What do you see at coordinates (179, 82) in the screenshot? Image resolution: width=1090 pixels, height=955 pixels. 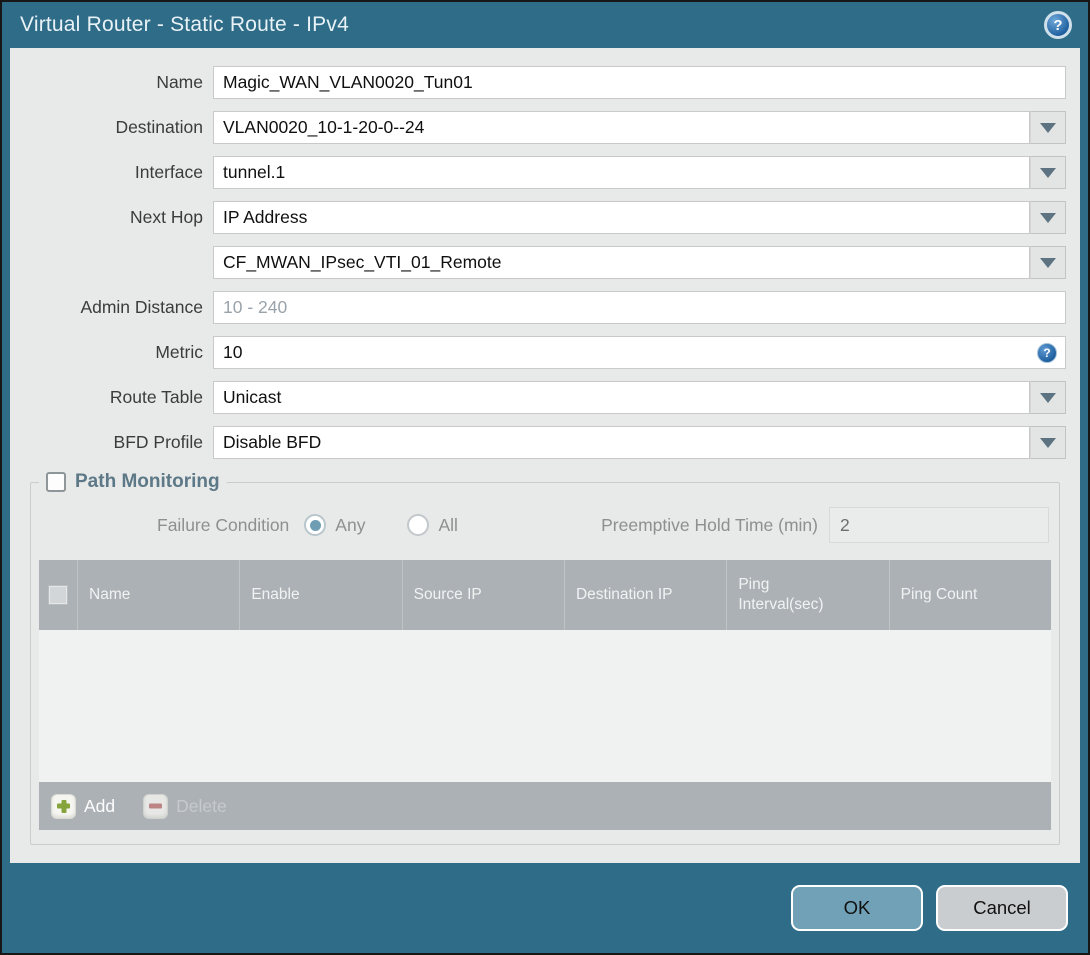 I see `name-label: Name` at bounding box center [179, 82].